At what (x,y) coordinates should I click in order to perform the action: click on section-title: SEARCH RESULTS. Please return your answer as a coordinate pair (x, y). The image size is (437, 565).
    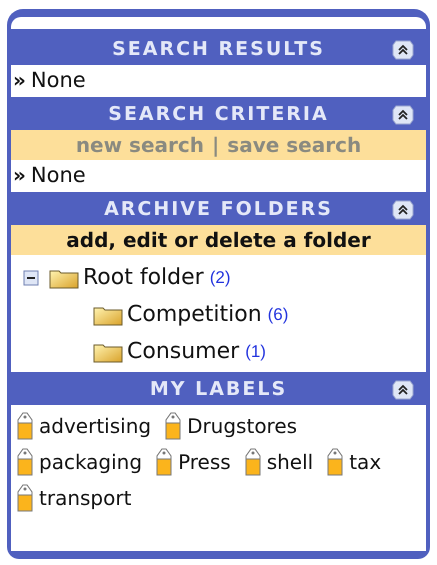
    Looking at the image, I should click on (218, 49).